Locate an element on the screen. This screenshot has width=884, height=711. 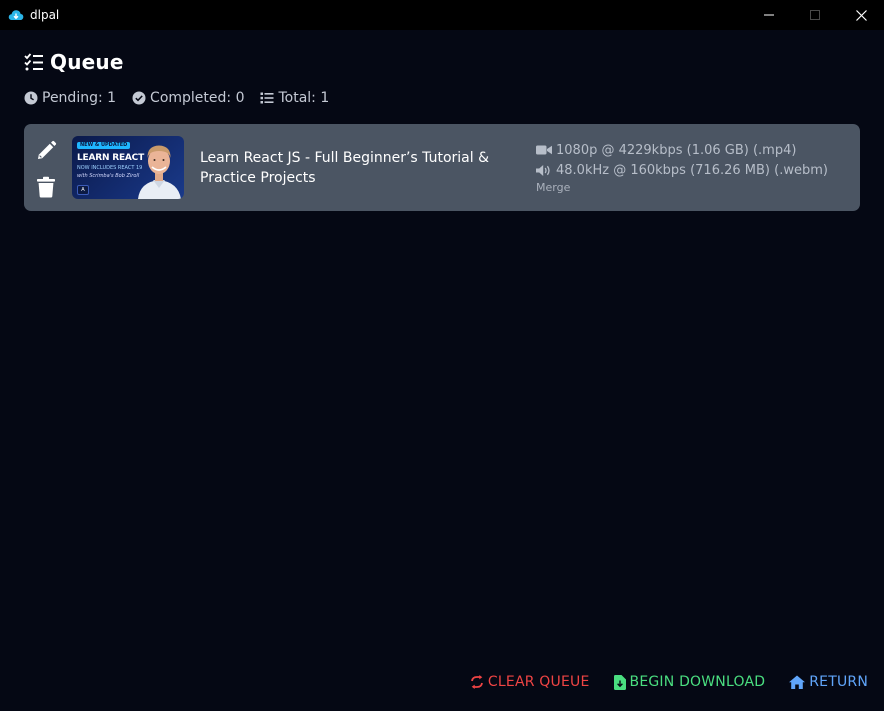
queue-item-actions is located at coordinates (46, 168).